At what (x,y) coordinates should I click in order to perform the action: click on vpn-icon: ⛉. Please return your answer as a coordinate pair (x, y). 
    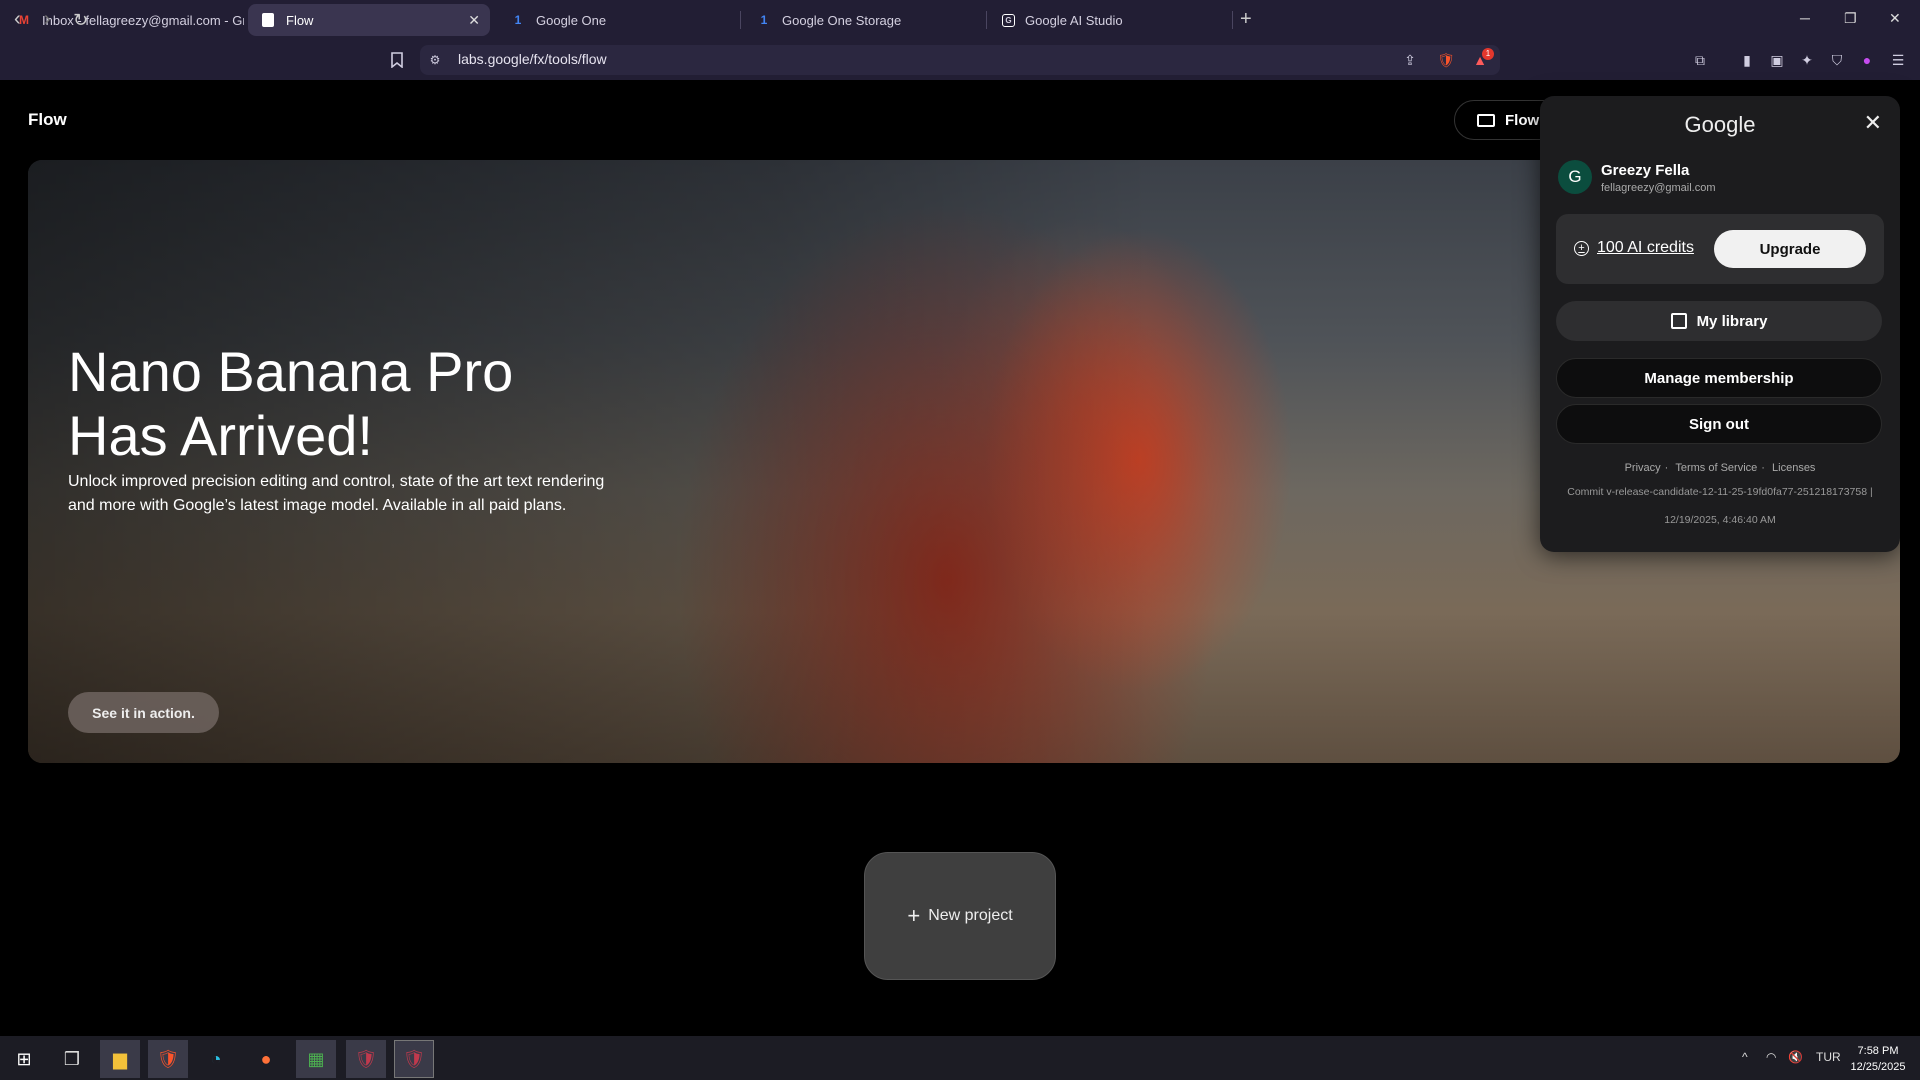
    Looking at the image, I should click on (1837, 60).